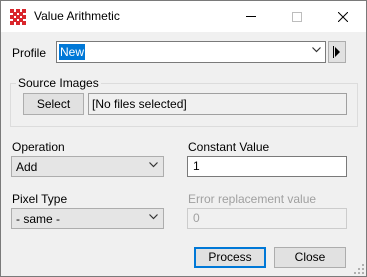 This screenshot has width=367, height=277. Describe the element at coordinates (310, 257) in the screenshot. I see `close-button: Close` at that location.